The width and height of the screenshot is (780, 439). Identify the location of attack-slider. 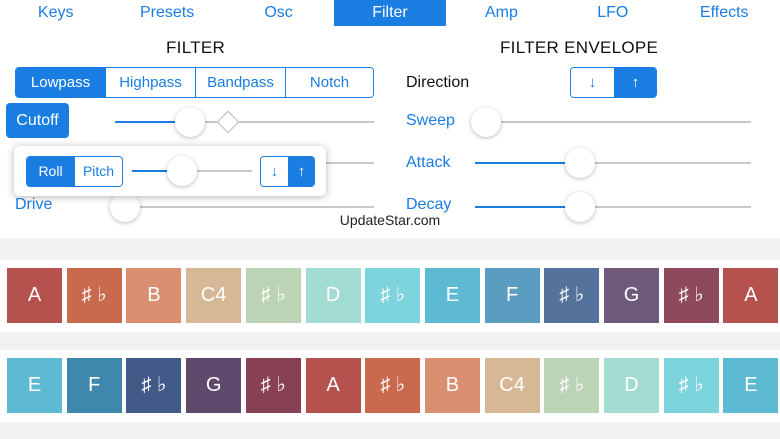
(613, 163).